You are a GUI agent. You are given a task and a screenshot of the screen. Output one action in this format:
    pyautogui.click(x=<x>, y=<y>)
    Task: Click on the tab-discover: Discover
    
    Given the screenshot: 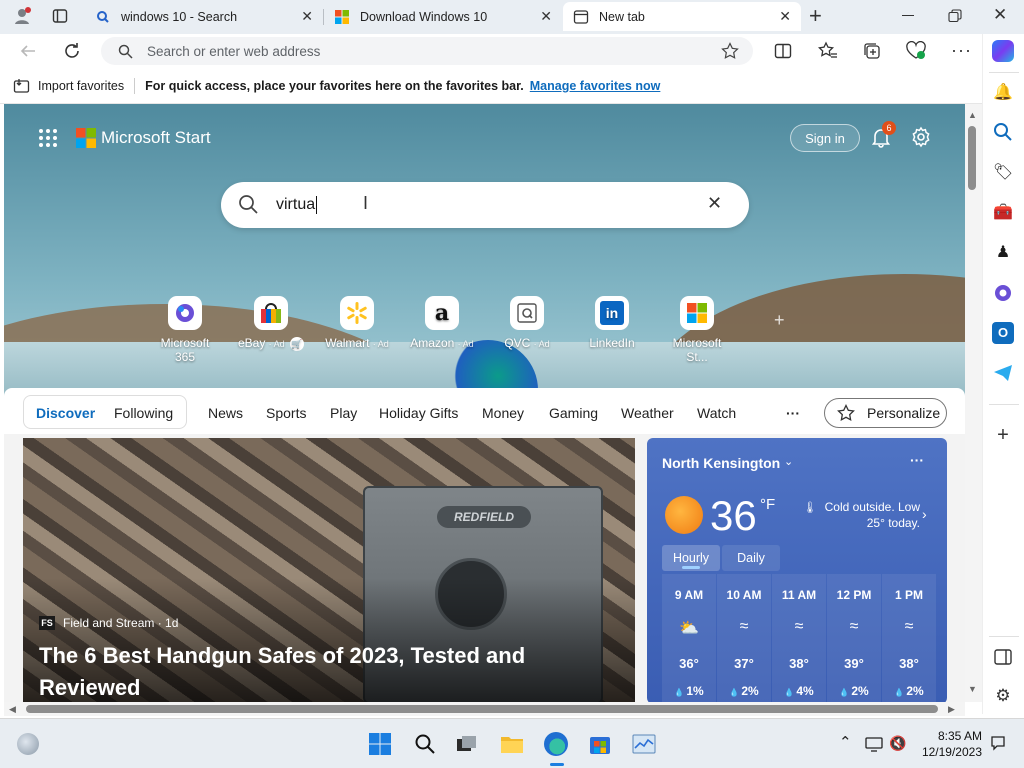 What is the action you would take?
    pyautogui.click(x=65, y=413)
    